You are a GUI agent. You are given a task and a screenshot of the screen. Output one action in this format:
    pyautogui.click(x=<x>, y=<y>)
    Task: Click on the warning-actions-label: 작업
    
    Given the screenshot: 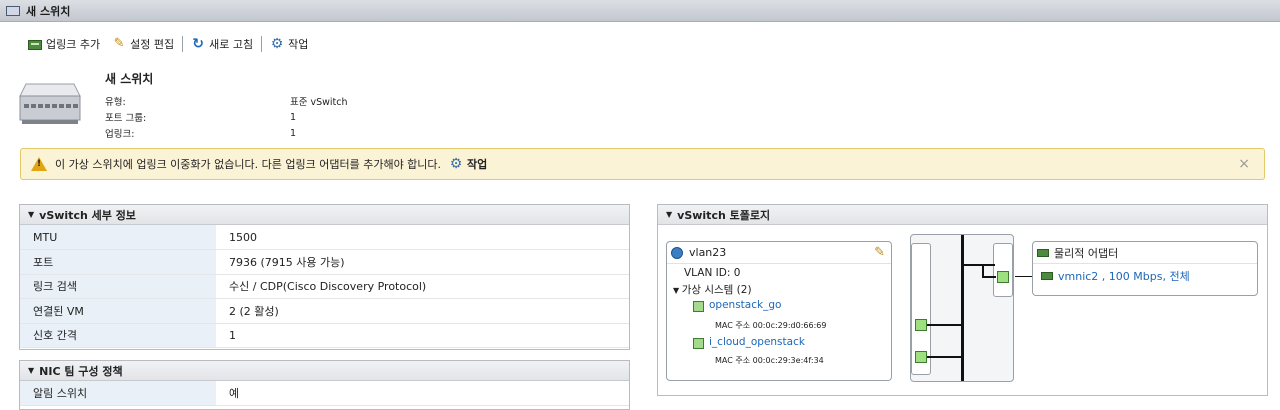 What is the action you would take?
    pyautogui.click(x=477, y=164)
    